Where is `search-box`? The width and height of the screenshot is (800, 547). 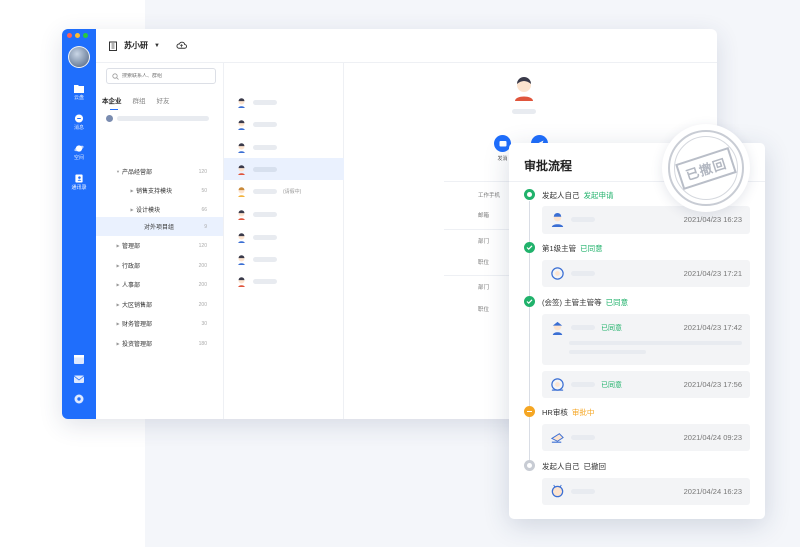
search-box is located at coordinates (161, 76).